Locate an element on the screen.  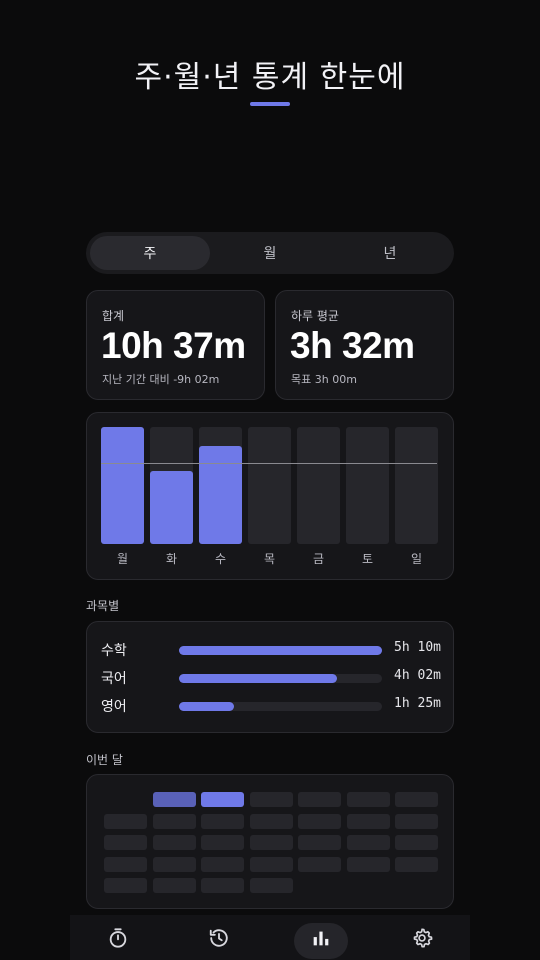
bar-day-label: 수 is located at coordinates (220, 559).